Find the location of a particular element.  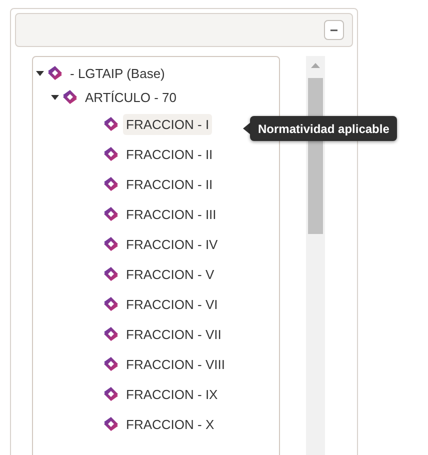

tree-item: ARTÍCULO - 70 is located at coordinates (131, 97).